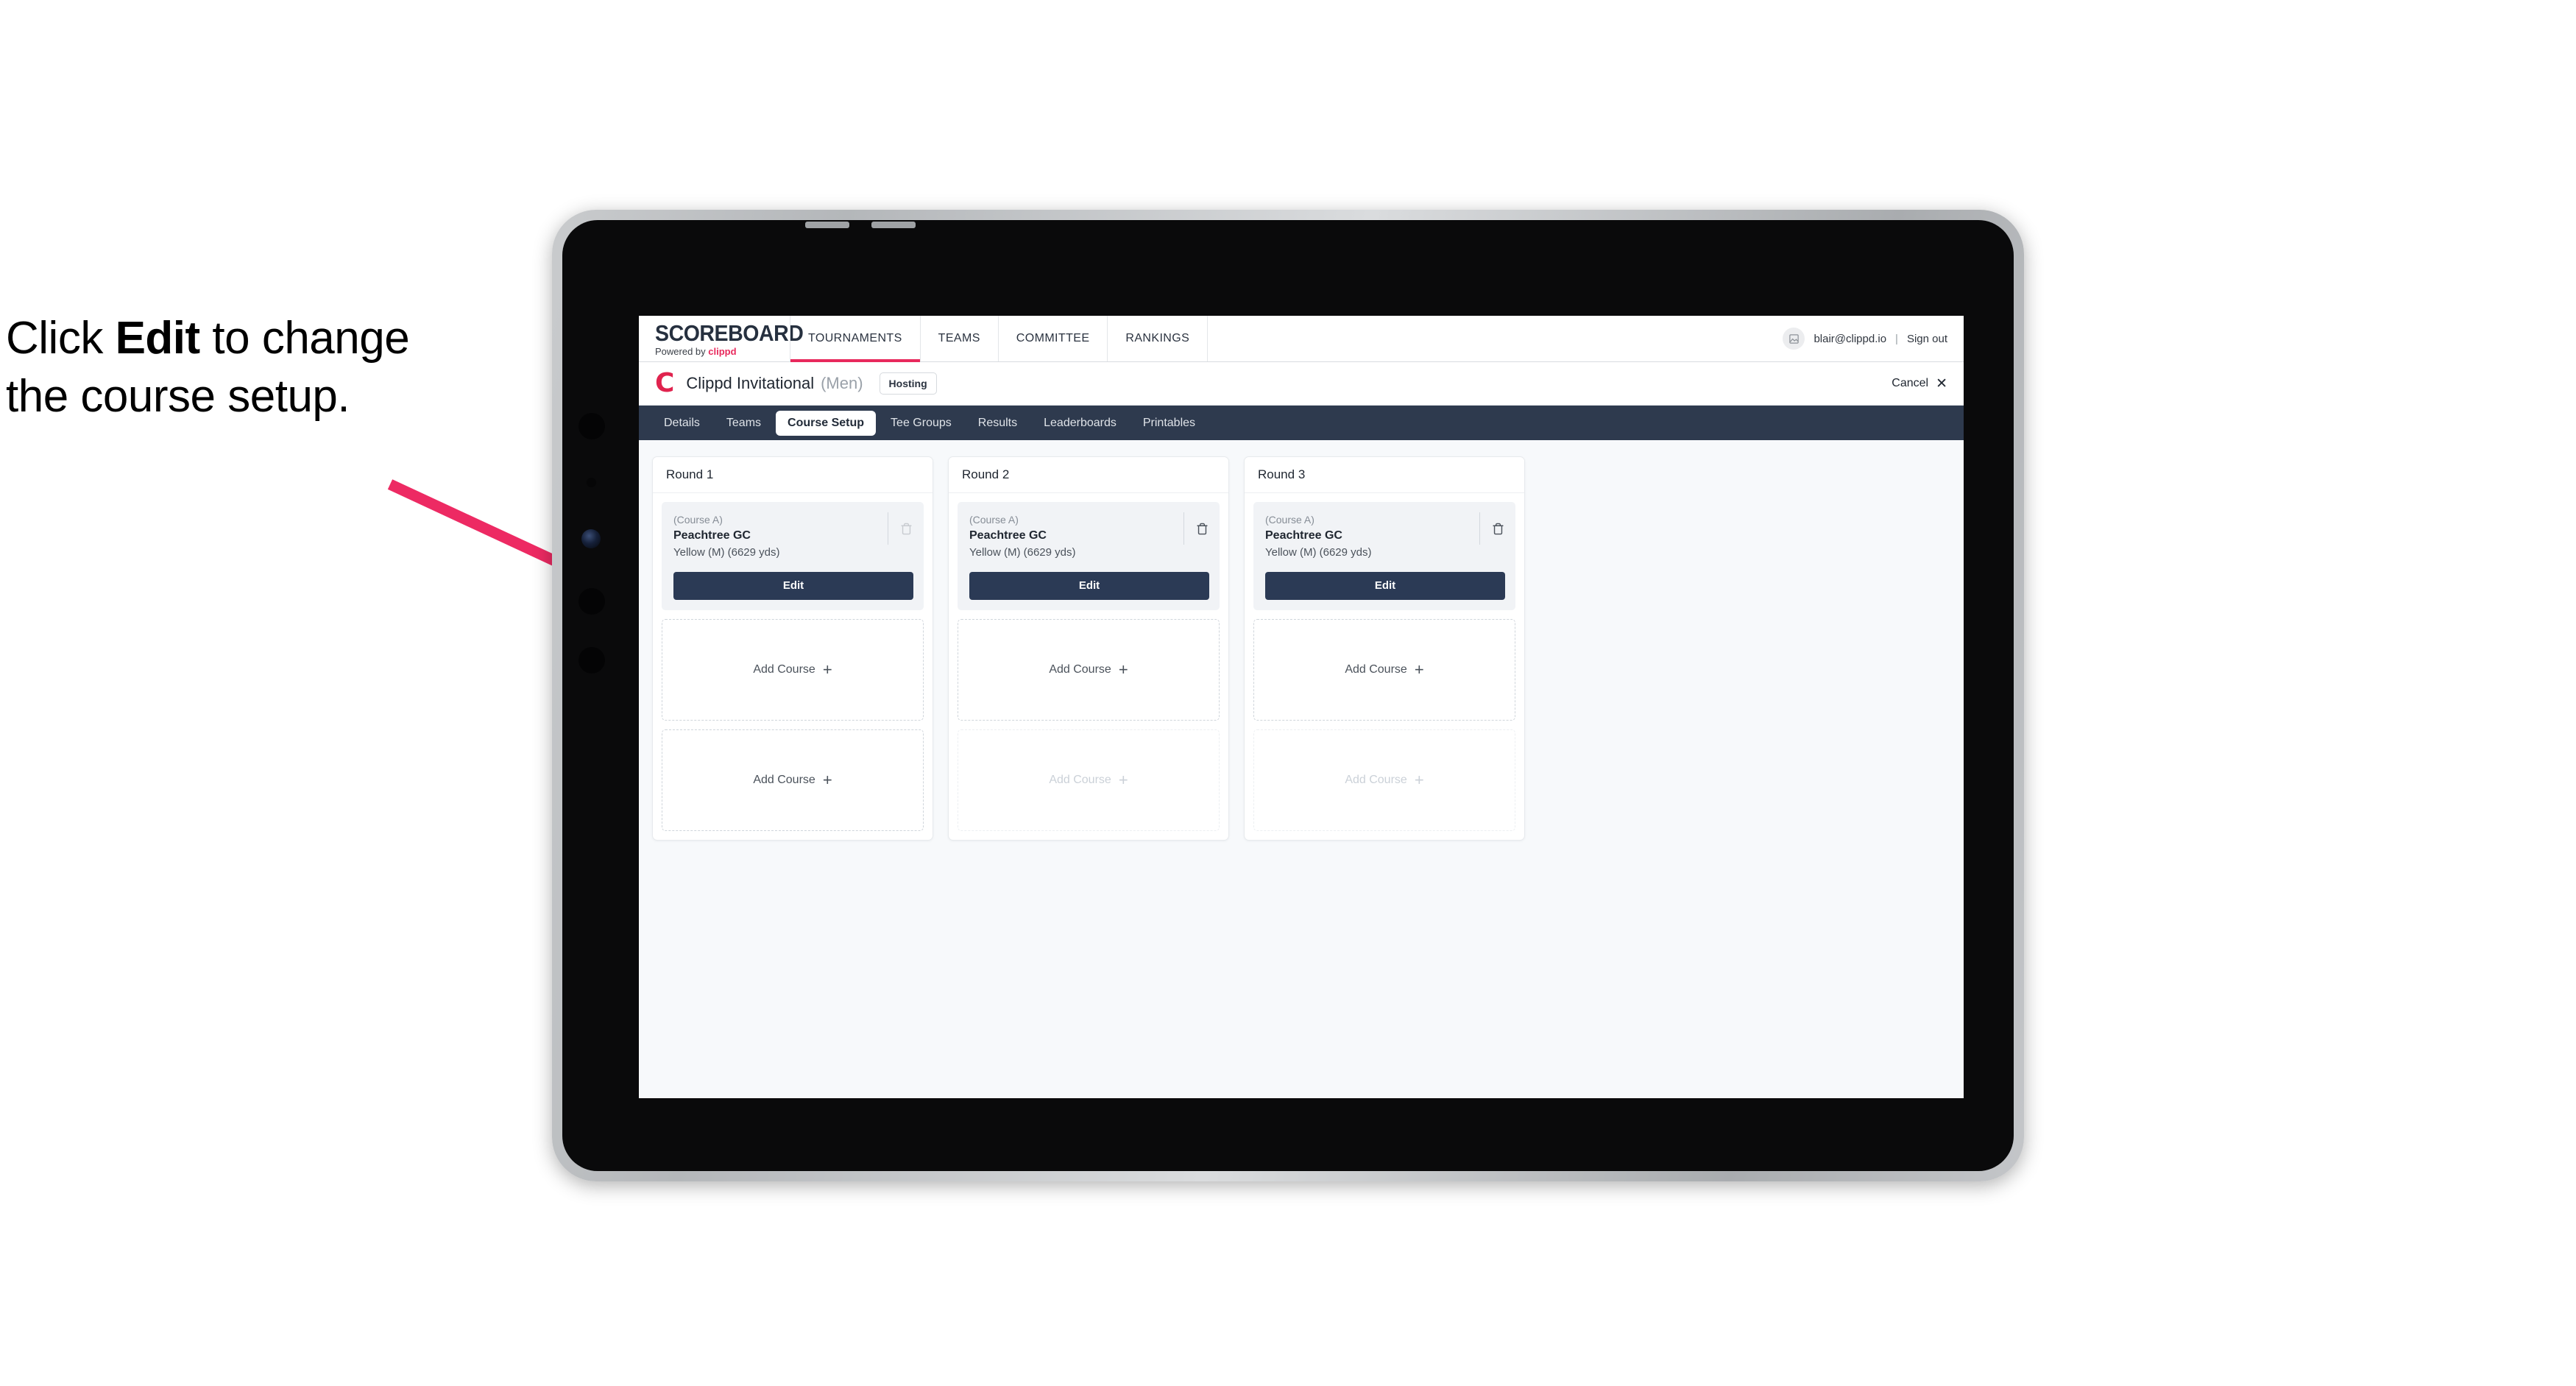 This screenshot has width=2576, height=1386. Describe the element at coordinates (61, 338) in the screenshot. I see `instruction-prefix: Click` at that location.